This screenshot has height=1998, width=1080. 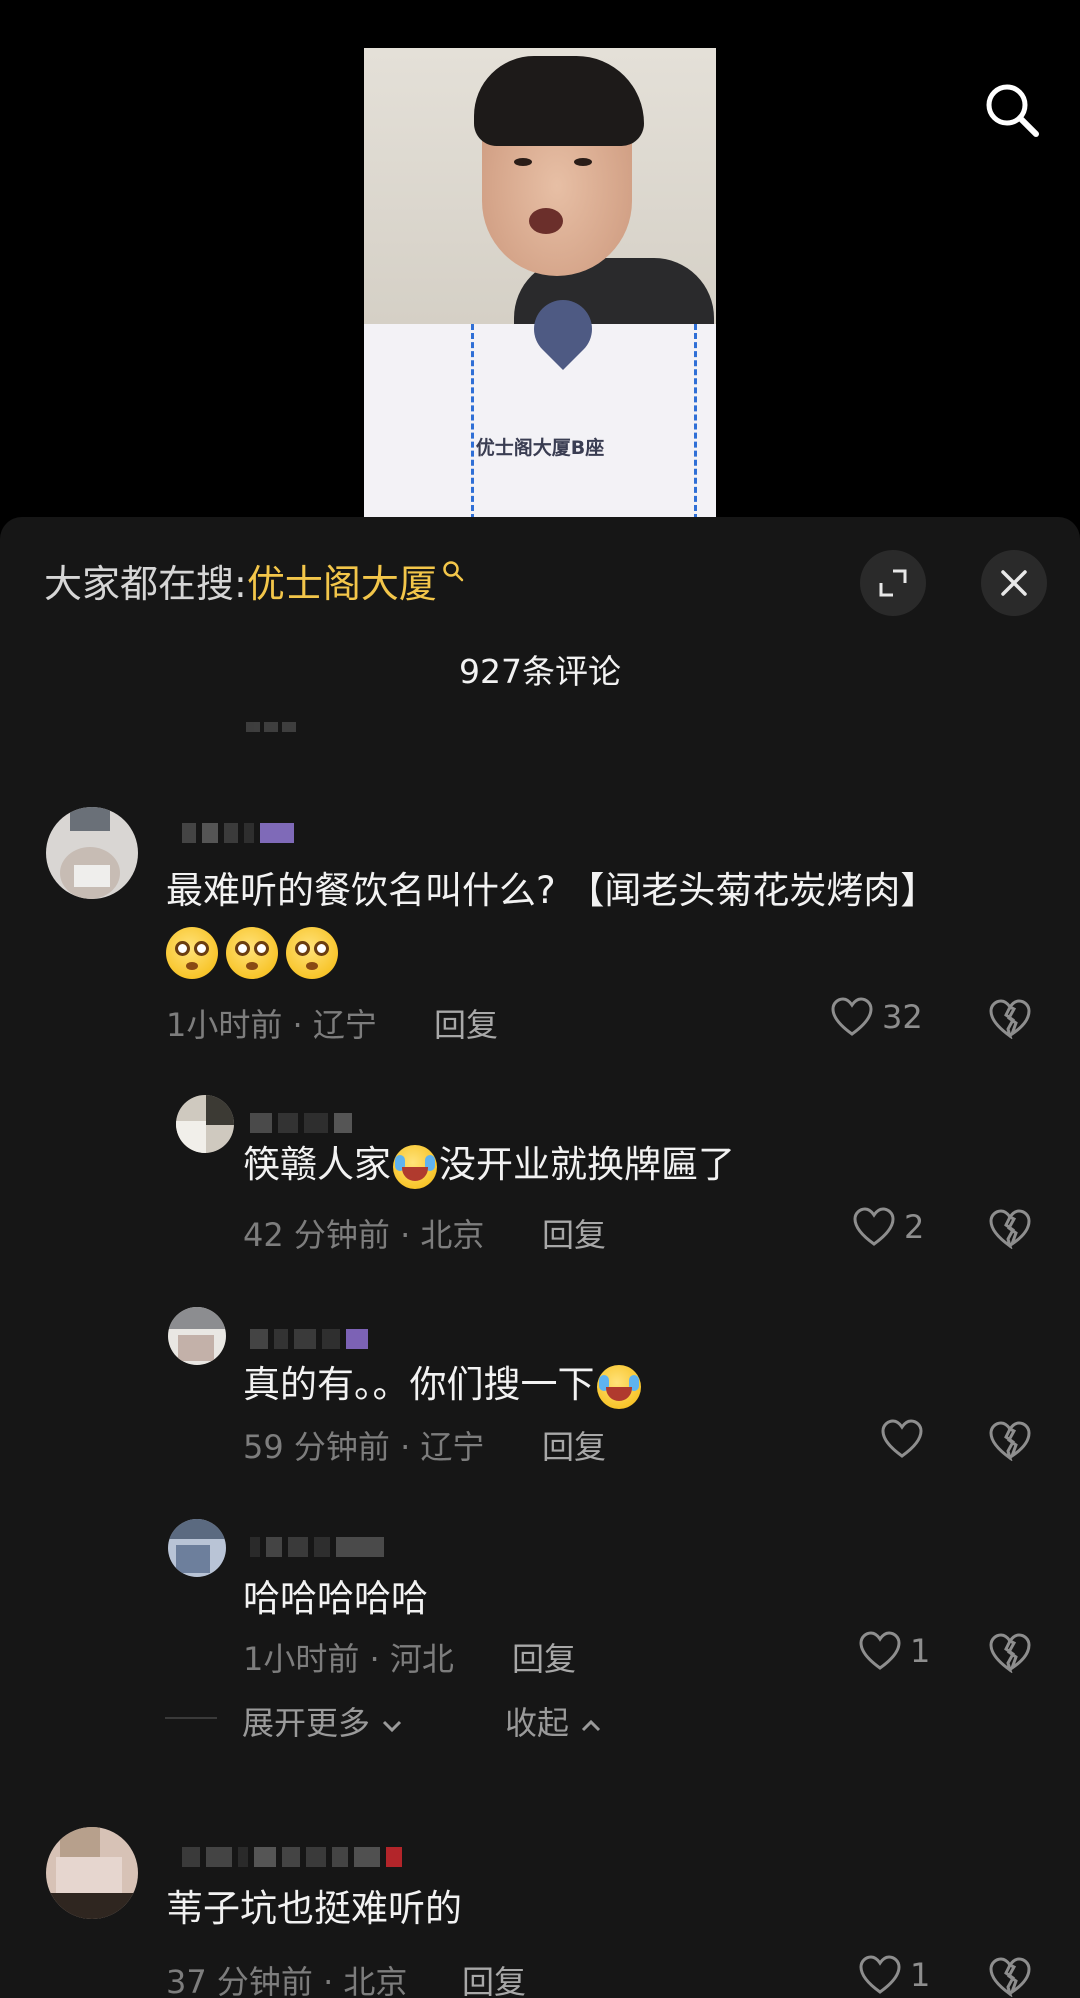 I want to click on expand-more-button: 展开更多, so click(x=323, y=1721).